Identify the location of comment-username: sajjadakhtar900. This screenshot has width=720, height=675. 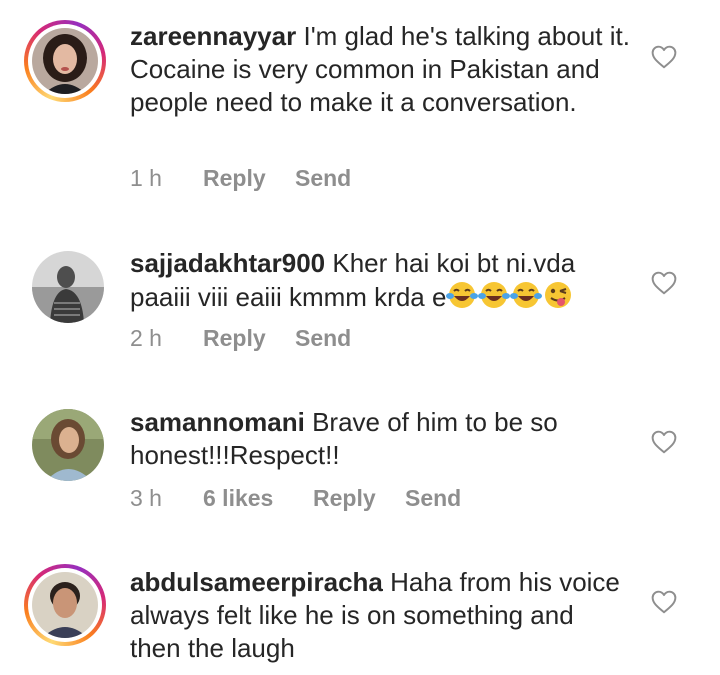
(227, 263).